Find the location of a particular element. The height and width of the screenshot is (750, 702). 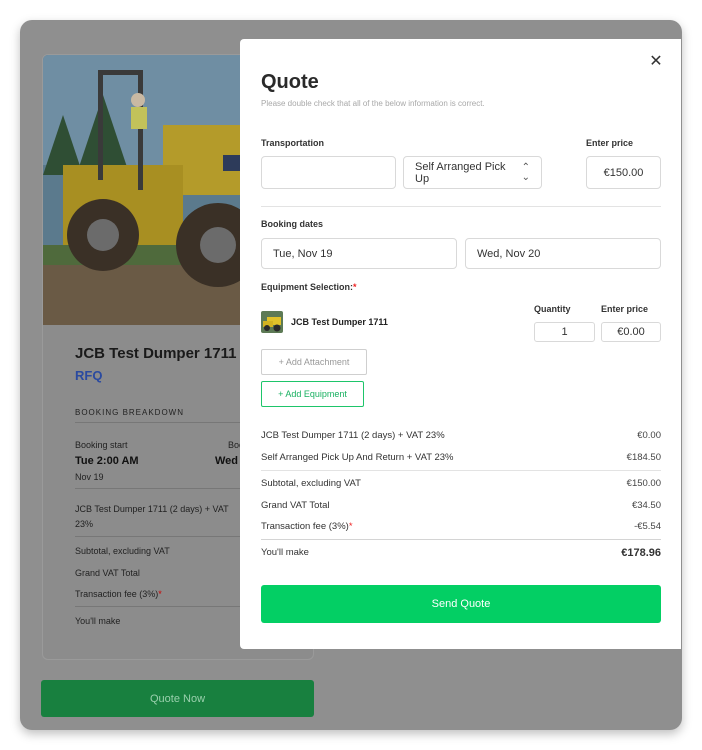

transport-price-input: €150.00 is located at coordinates (623, 172).